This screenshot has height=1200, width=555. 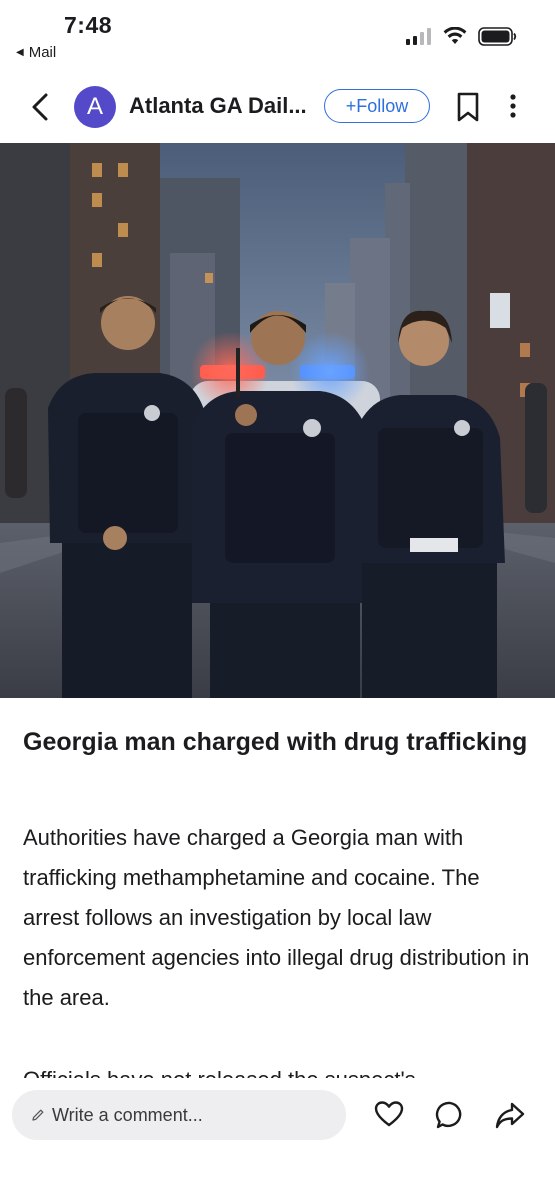 I want to click on navigation-bar: A Atlanta GA Dail... +Follow, so click(x=277, y=107).